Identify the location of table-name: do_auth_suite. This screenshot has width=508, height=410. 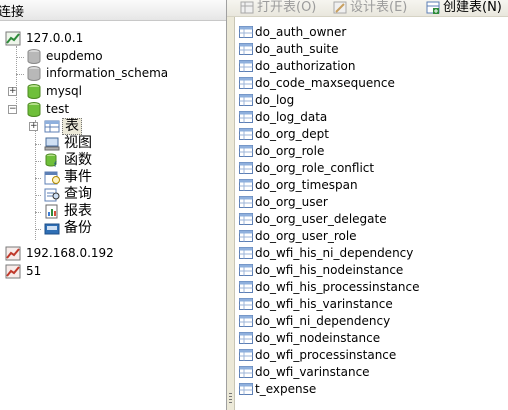
(297, 49).